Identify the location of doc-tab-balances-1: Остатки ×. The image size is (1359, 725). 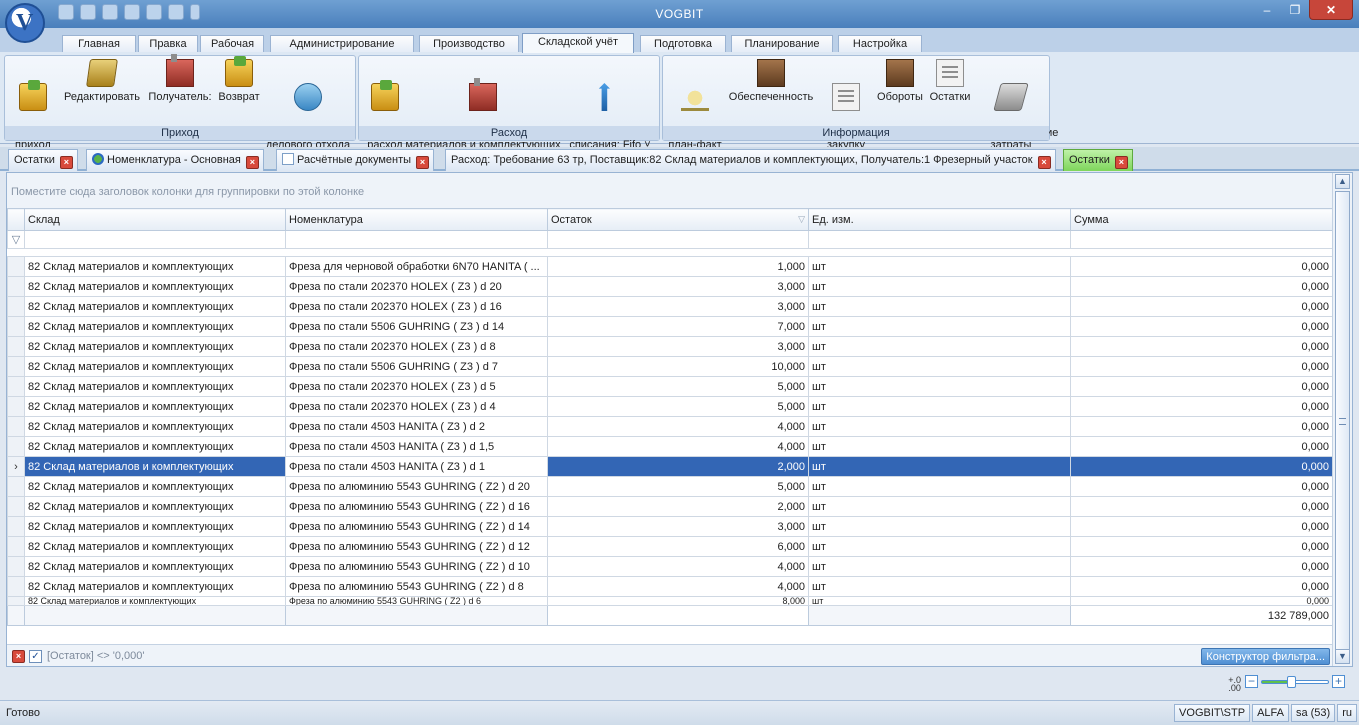
(43, 160).